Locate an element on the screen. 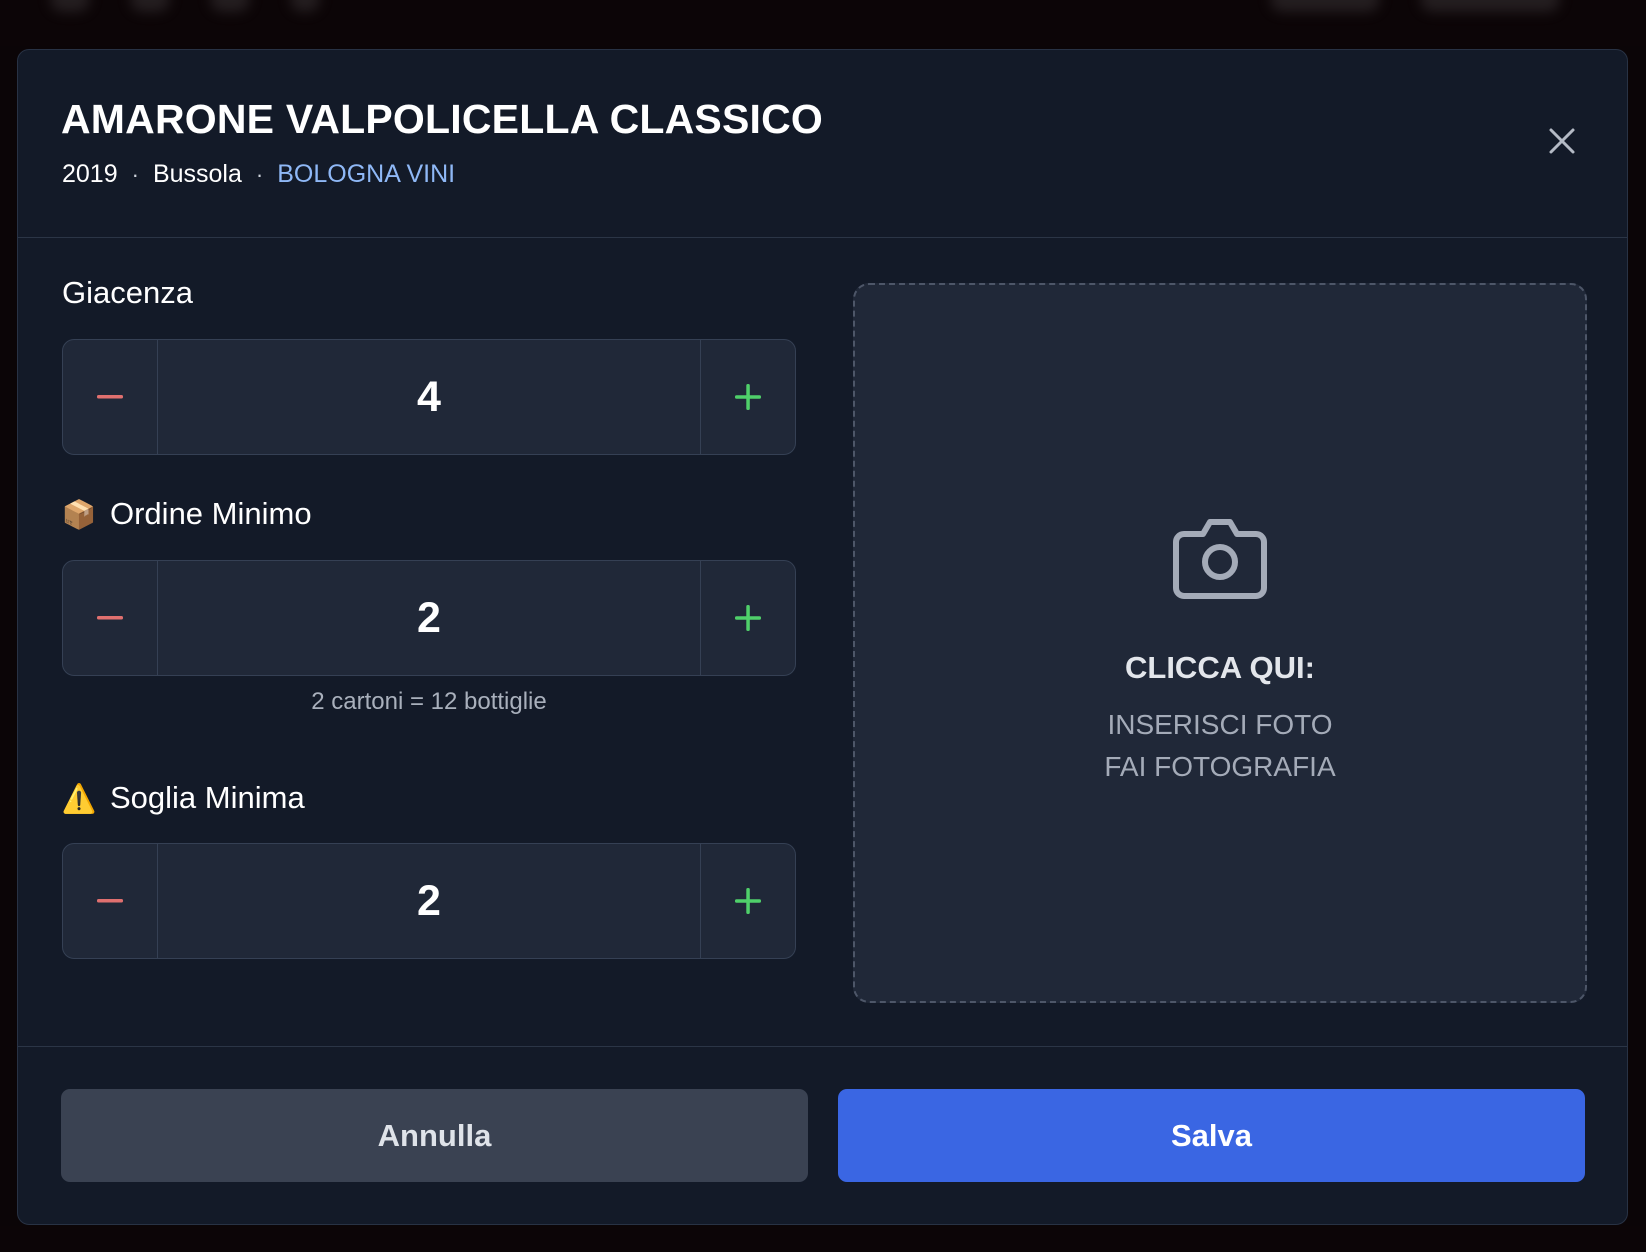 The width and height of the screenshot is (1646, 1252). cancel-button: Annulla is located at coordinates (434, 1135).